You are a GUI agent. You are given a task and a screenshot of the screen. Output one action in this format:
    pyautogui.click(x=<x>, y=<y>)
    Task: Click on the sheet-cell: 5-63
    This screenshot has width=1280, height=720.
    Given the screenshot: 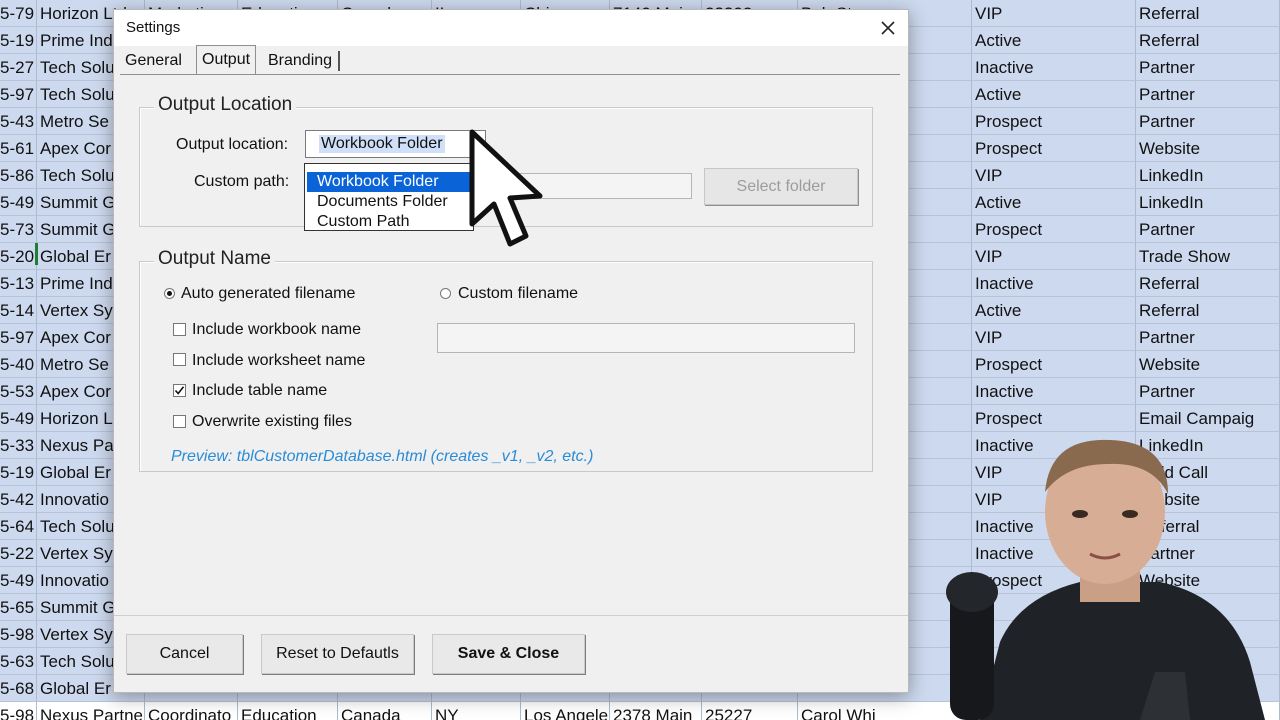 What is the action you would take?
    pyautogui.click(x=18, y=661)
    